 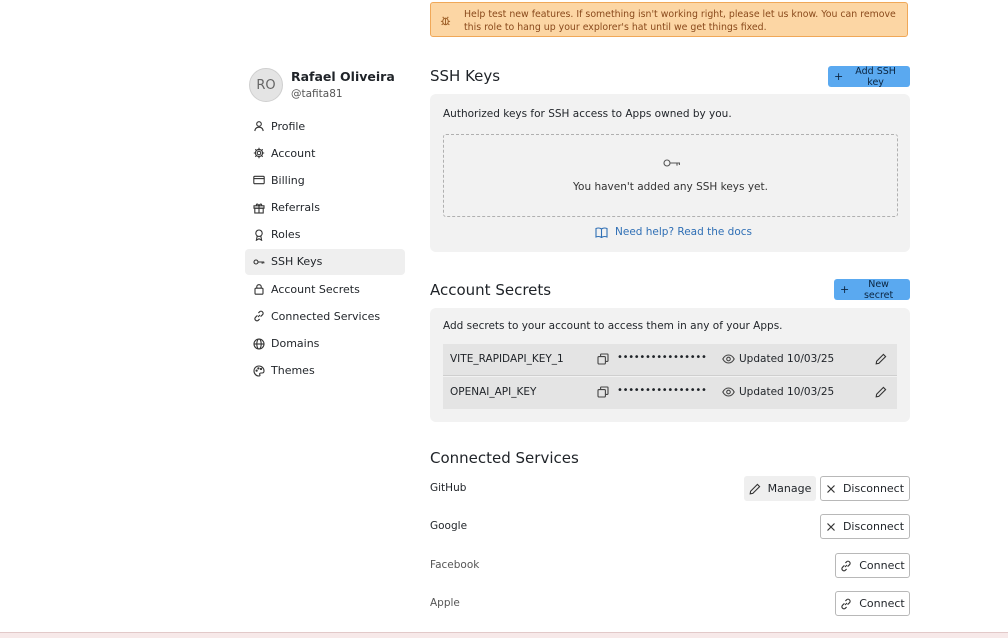 I want to click on sidebar-item-label: Billing, so click(x=288, y=180).